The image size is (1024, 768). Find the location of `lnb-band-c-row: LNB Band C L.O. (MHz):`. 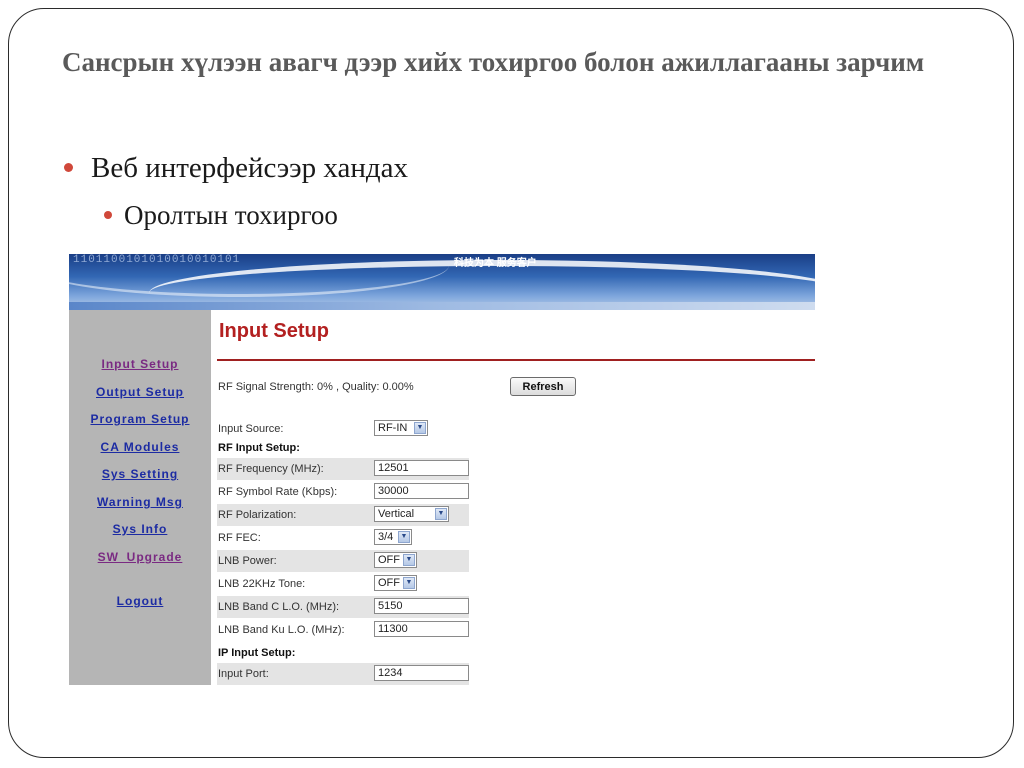

lnb-band-c-row: LNB Band C L.O. (MHz): is located at coordinates (343, 607).